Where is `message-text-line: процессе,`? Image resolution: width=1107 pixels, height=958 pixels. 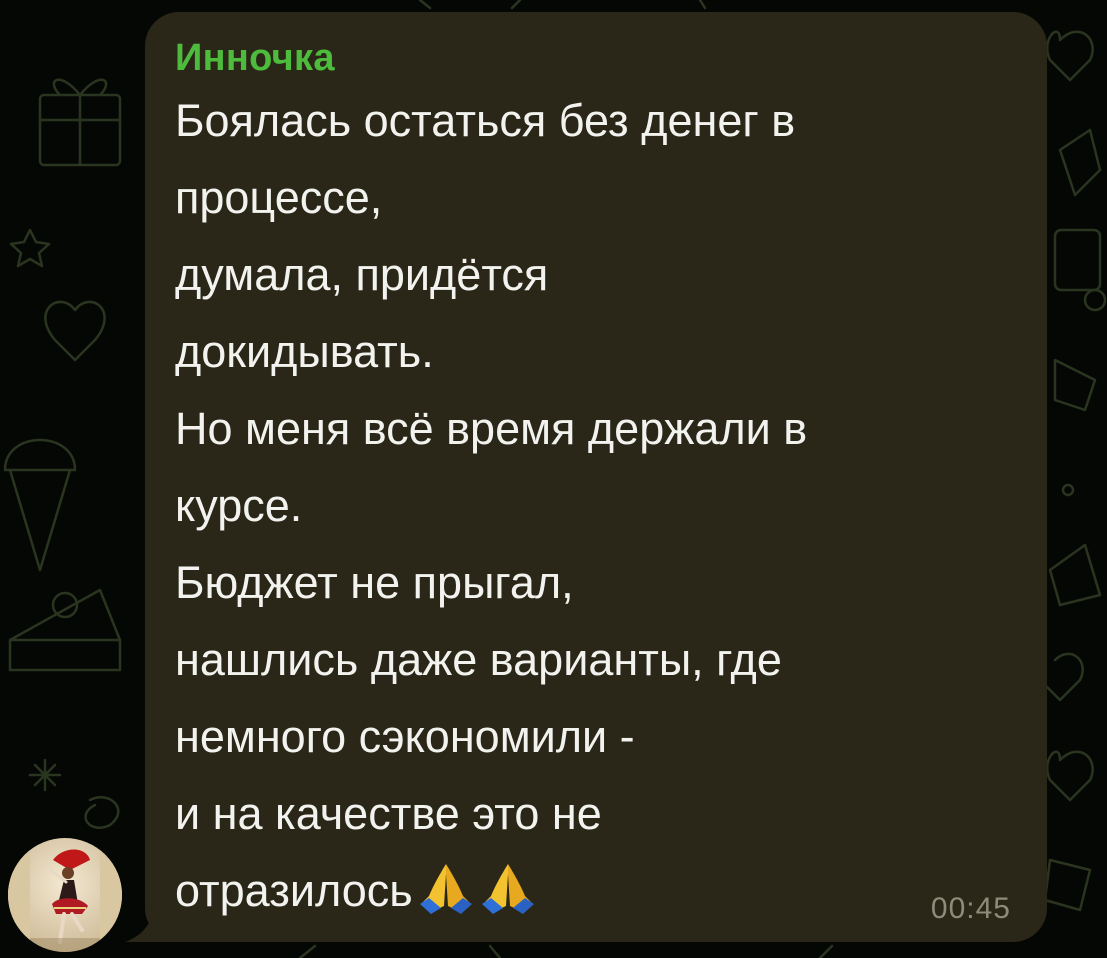
message-text-line: процессе, is located at coordinates (279, 197).